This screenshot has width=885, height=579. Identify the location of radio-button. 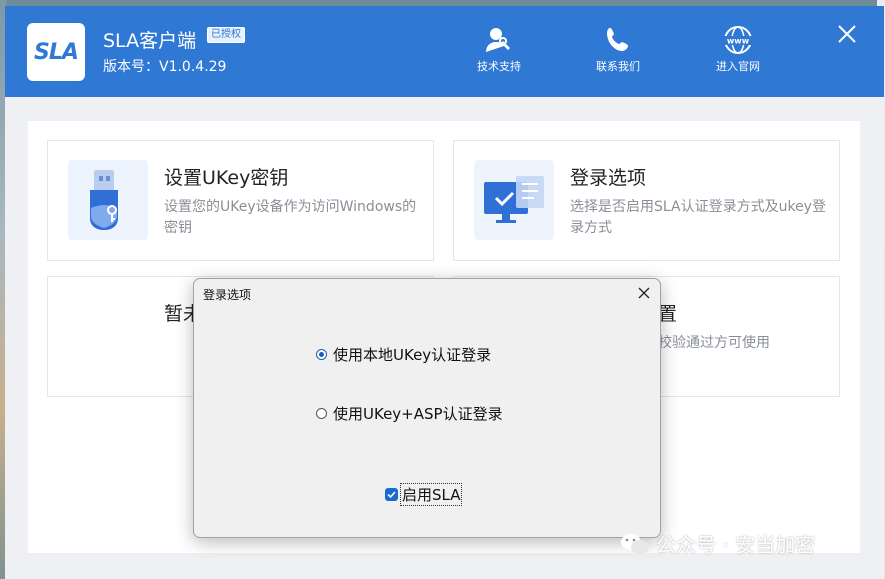
(321, 413).